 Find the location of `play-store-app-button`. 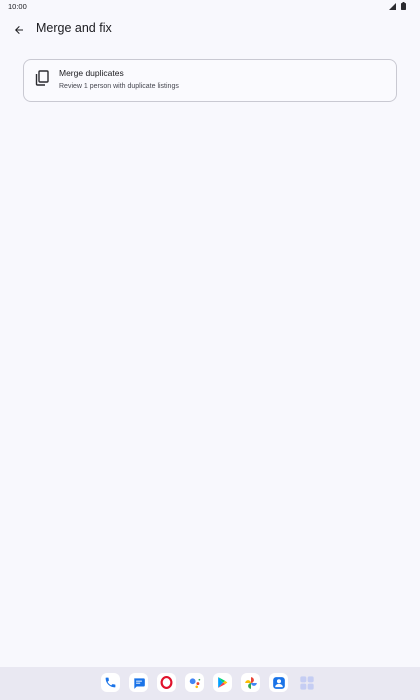

play-store-app-button is located at coordinates (222, 682).